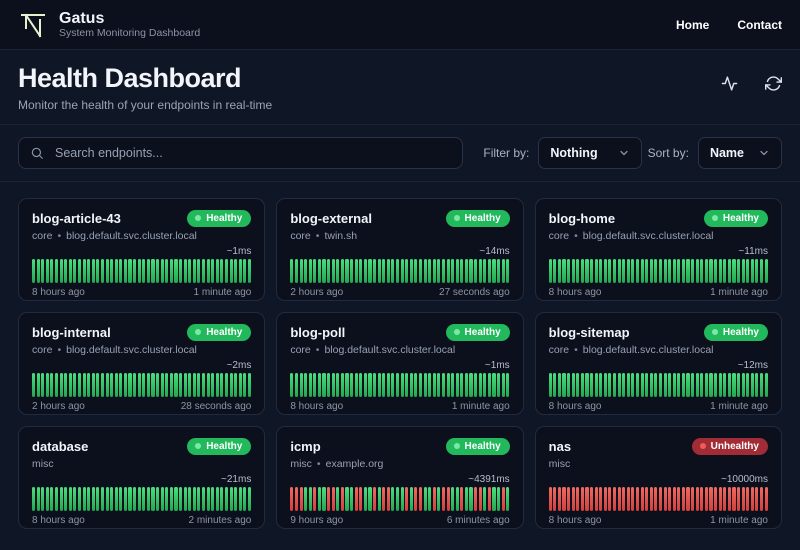  Describe the element at coordinates (773, 83) in the screenshot. I see `refresh-icon` at that location.